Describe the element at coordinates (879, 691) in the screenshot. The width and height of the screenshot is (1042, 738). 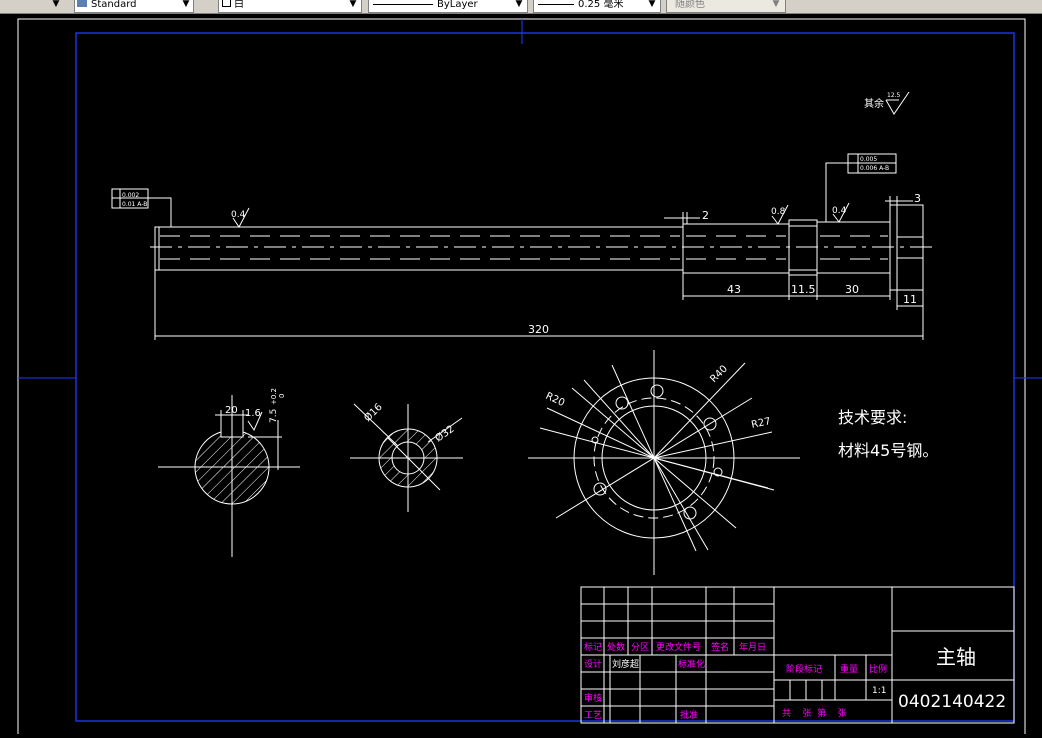
I see `tb-scale-value: 1:1` at that location.